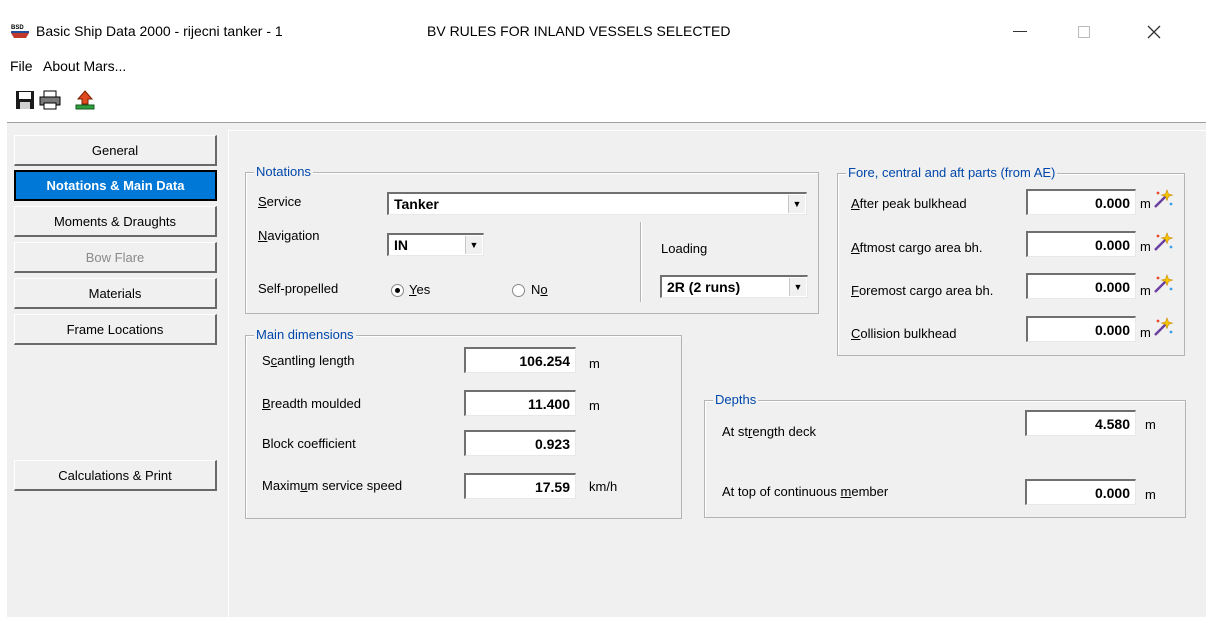 This screenshot has width=1206, height=617. Describe the element at coordinates (1145, 332) in the screenshot. I see `collision-bulkhead-unit: m` at that location.